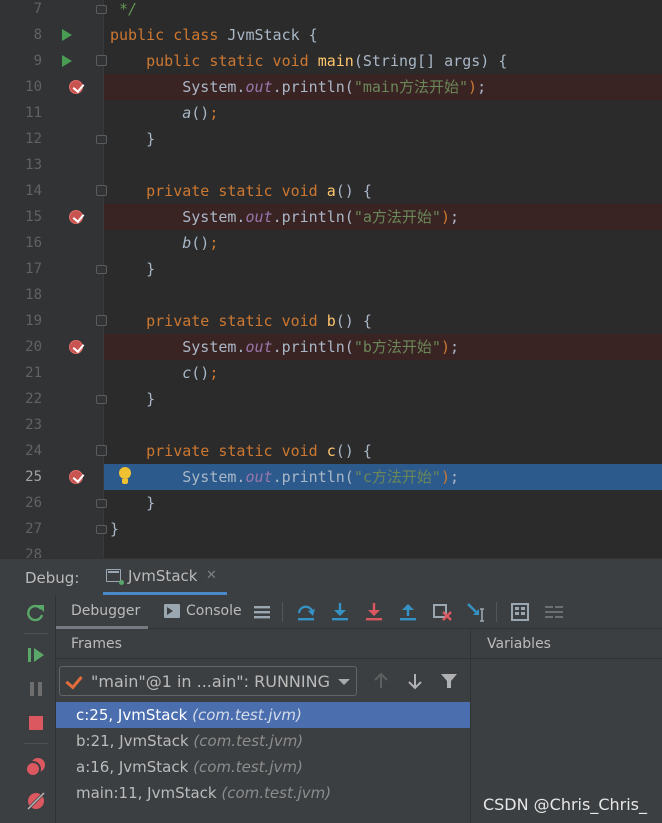 Image resolution: width=662 pixels, height=823 pixels. I want to click on code-line-25-current: 25 System.out.println("c方法开始");, so click(331, 477).